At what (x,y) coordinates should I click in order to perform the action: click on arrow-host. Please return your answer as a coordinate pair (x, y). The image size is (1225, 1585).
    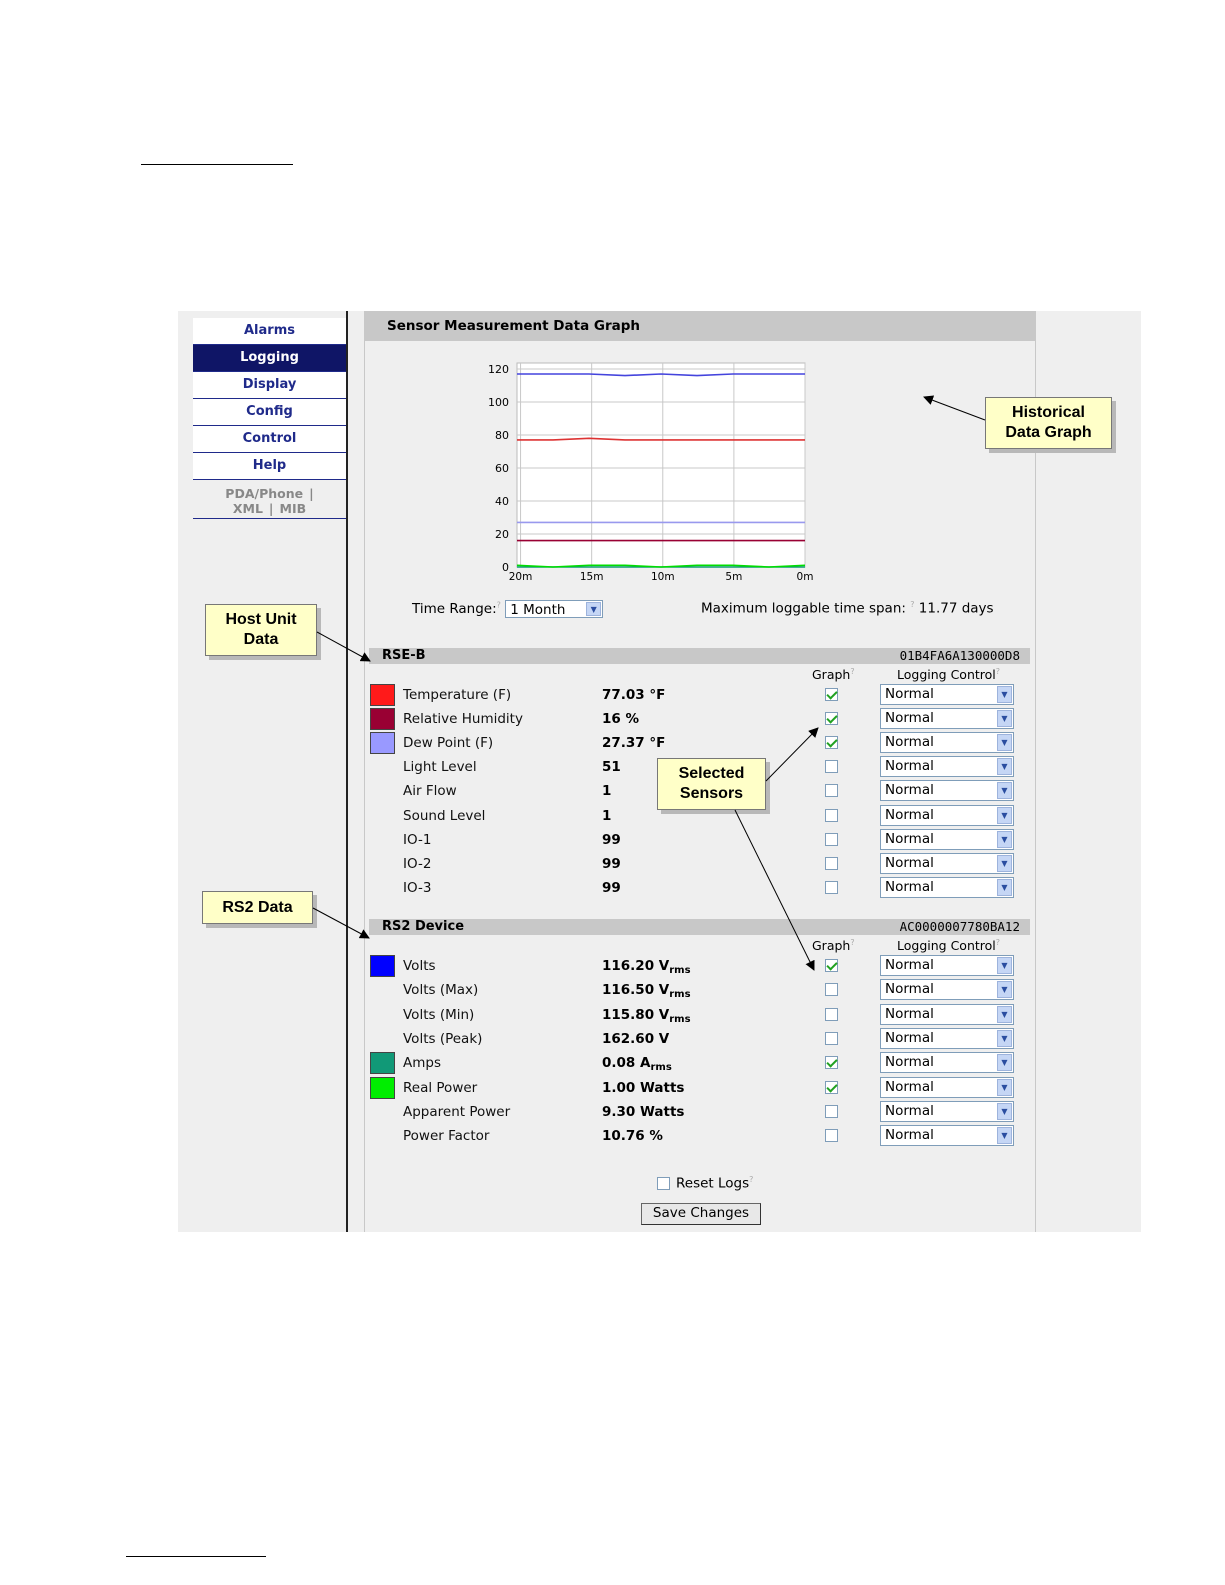
    Looking at the image, I should click on (343, 646).